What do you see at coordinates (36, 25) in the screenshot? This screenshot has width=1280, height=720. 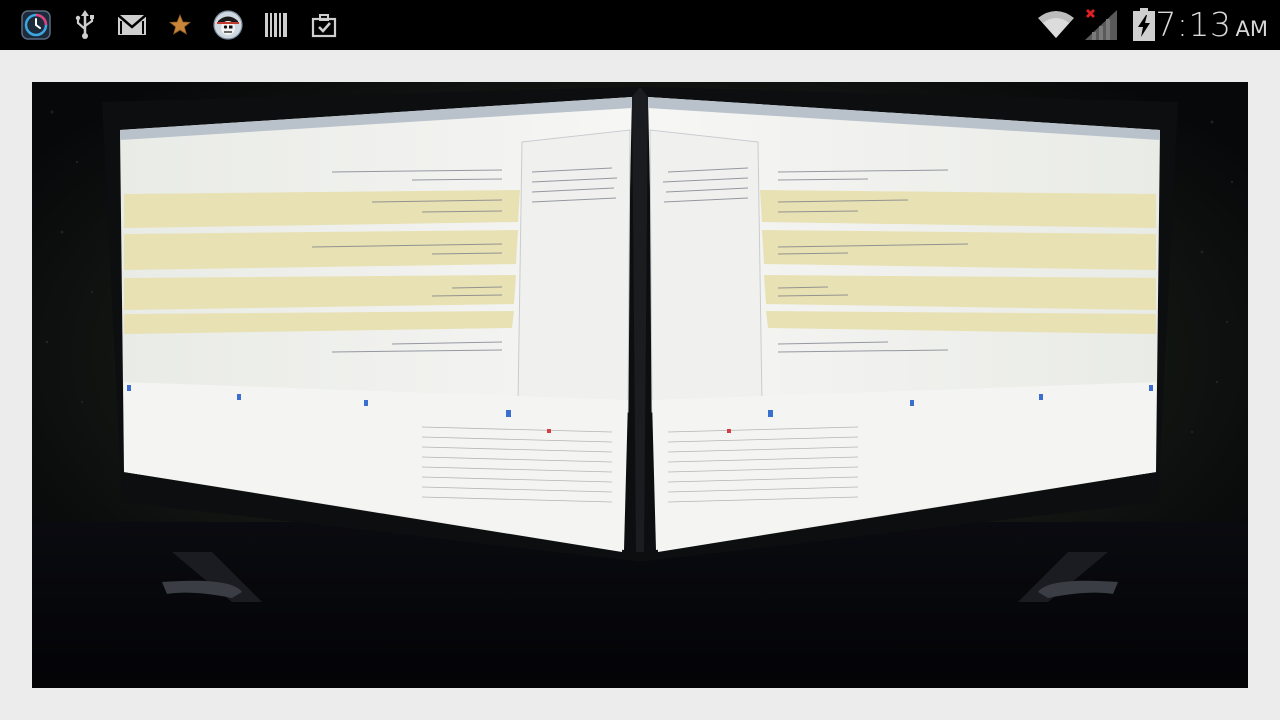 I see `app-clock-icon` at bounding box center [36, 25].